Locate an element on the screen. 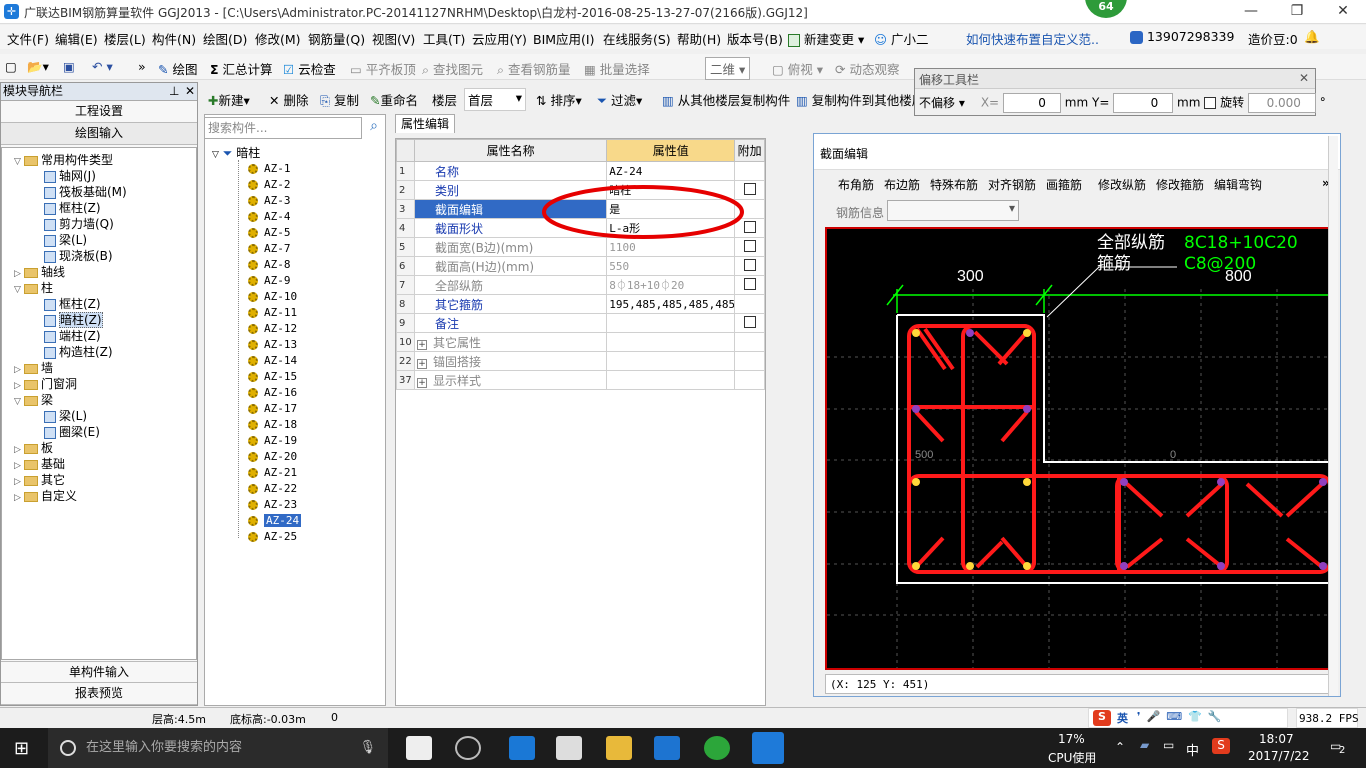 The width and height of the screenshot is (1366, 768). property-value: 550 is located at coordinates (671, 266).